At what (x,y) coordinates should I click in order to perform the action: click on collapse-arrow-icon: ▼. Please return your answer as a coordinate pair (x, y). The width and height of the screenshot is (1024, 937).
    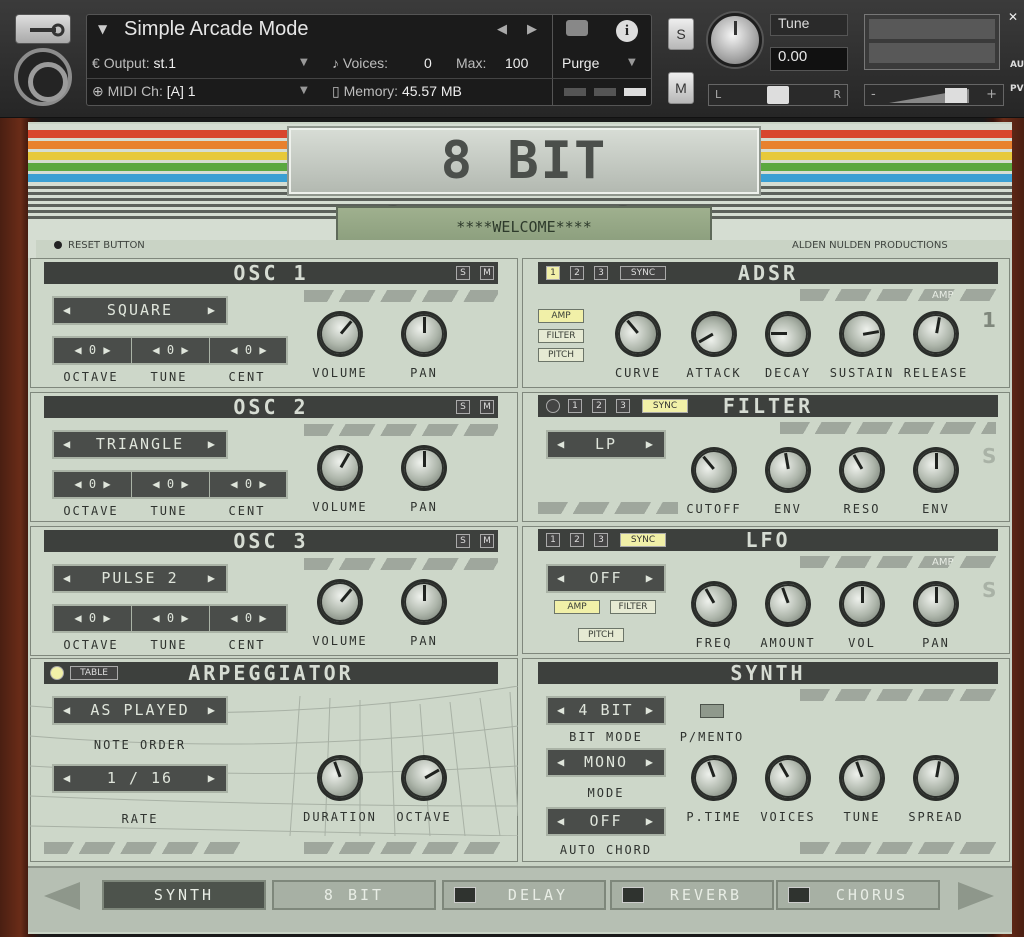
    Looking at the image, I should click on (102, 29).